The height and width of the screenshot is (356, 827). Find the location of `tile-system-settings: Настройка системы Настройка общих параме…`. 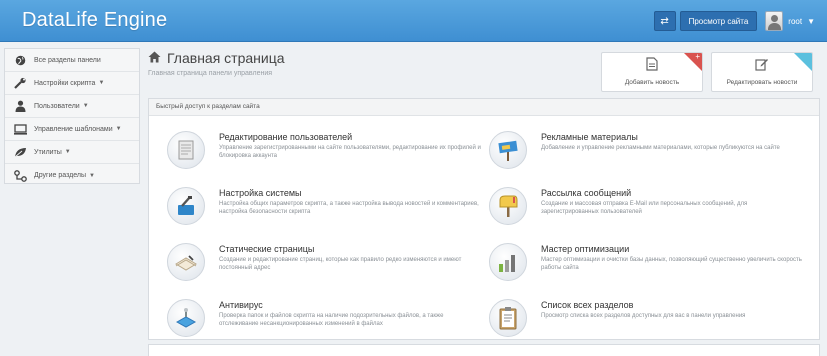

tile-system-settings: Настройка системы Настройка общих параме… is located at coordinates (327, 213).